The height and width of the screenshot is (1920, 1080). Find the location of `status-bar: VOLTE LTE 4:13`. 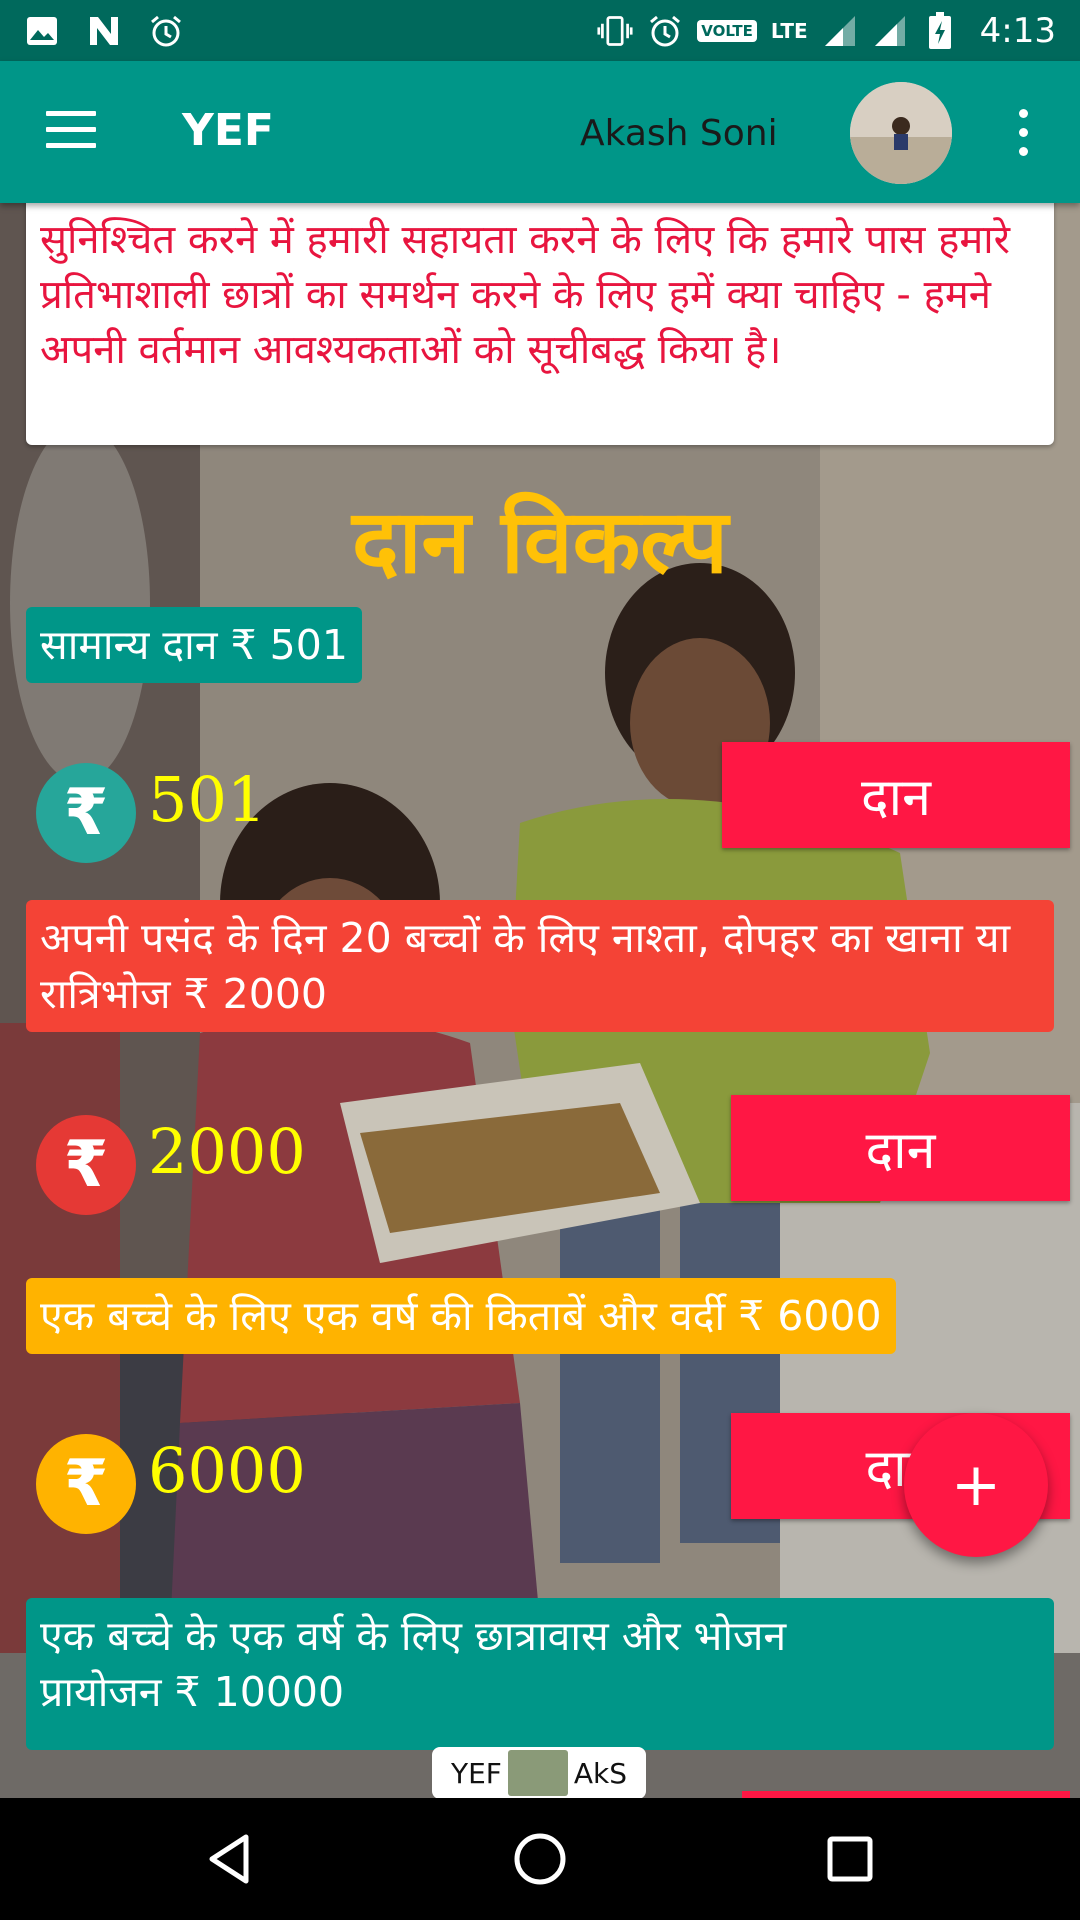

status-bar: VOLTE LTE 4:13 is located at coordinates (540, 30).